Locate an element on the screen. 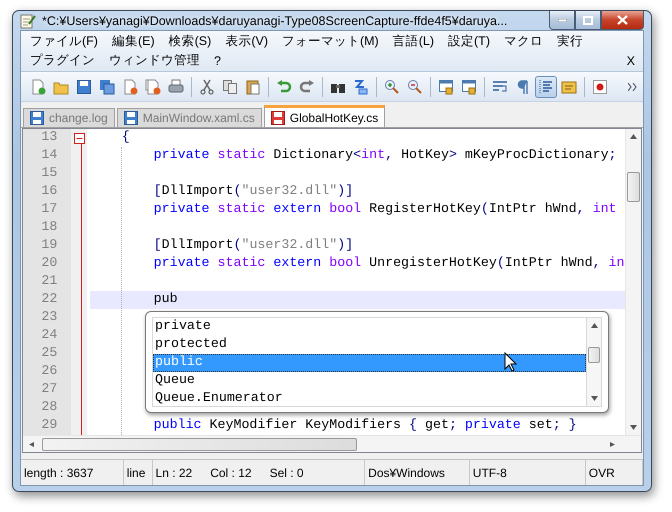 This screenshot has width=672, height=512. menu-item: マクロ is located at coordinates (523, 41).